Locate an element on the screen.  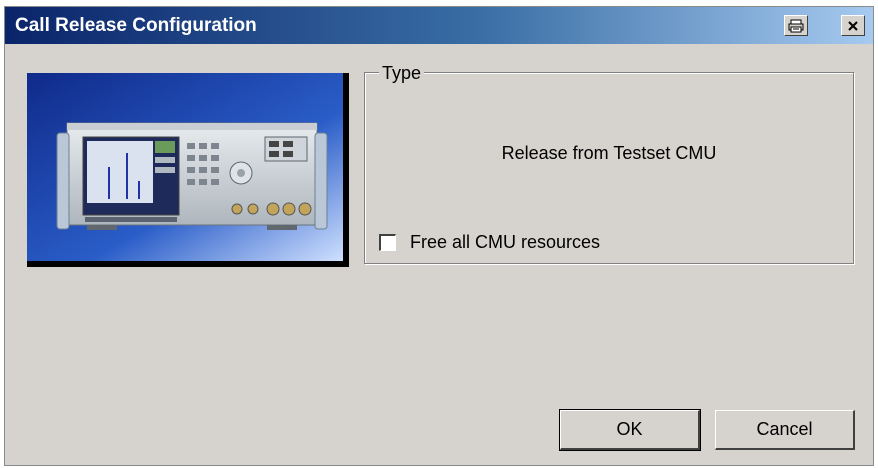
free-resources-option: Free all CMU resources is located at coordinates (489, 242).